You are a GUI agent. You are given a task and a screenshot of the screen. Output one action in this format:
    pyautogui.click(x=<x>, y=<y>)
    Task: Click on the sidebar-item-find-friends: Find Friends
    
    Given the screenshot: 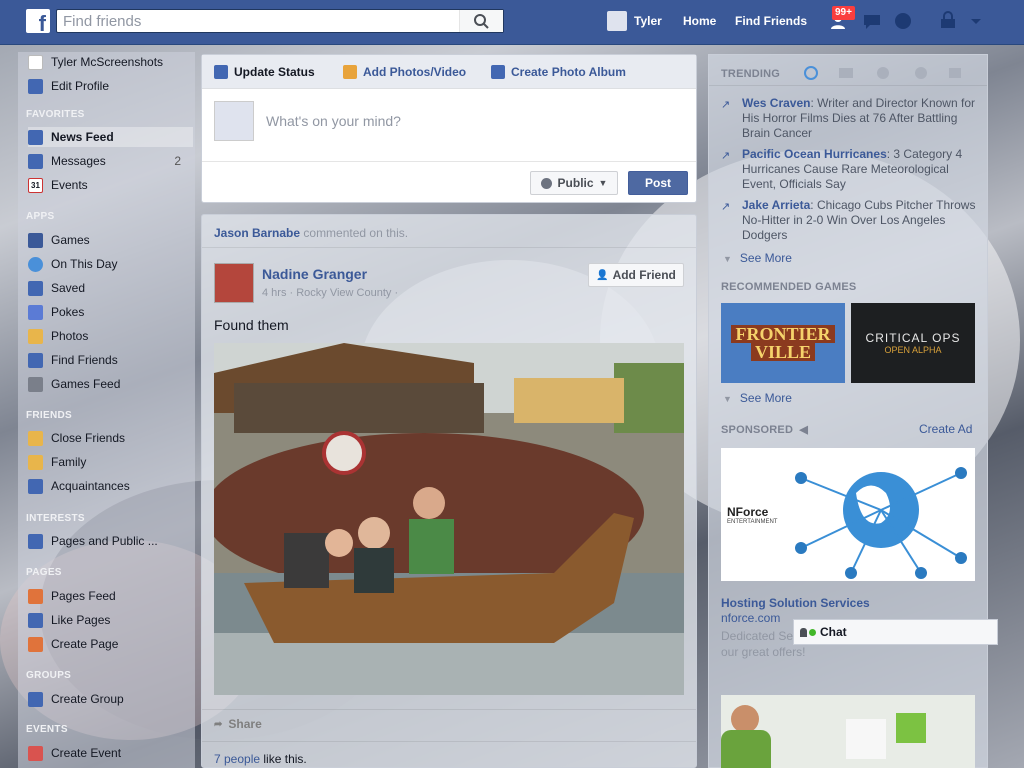 What is the action you would take?
    pyautogui.click(x=110, y=360)
    